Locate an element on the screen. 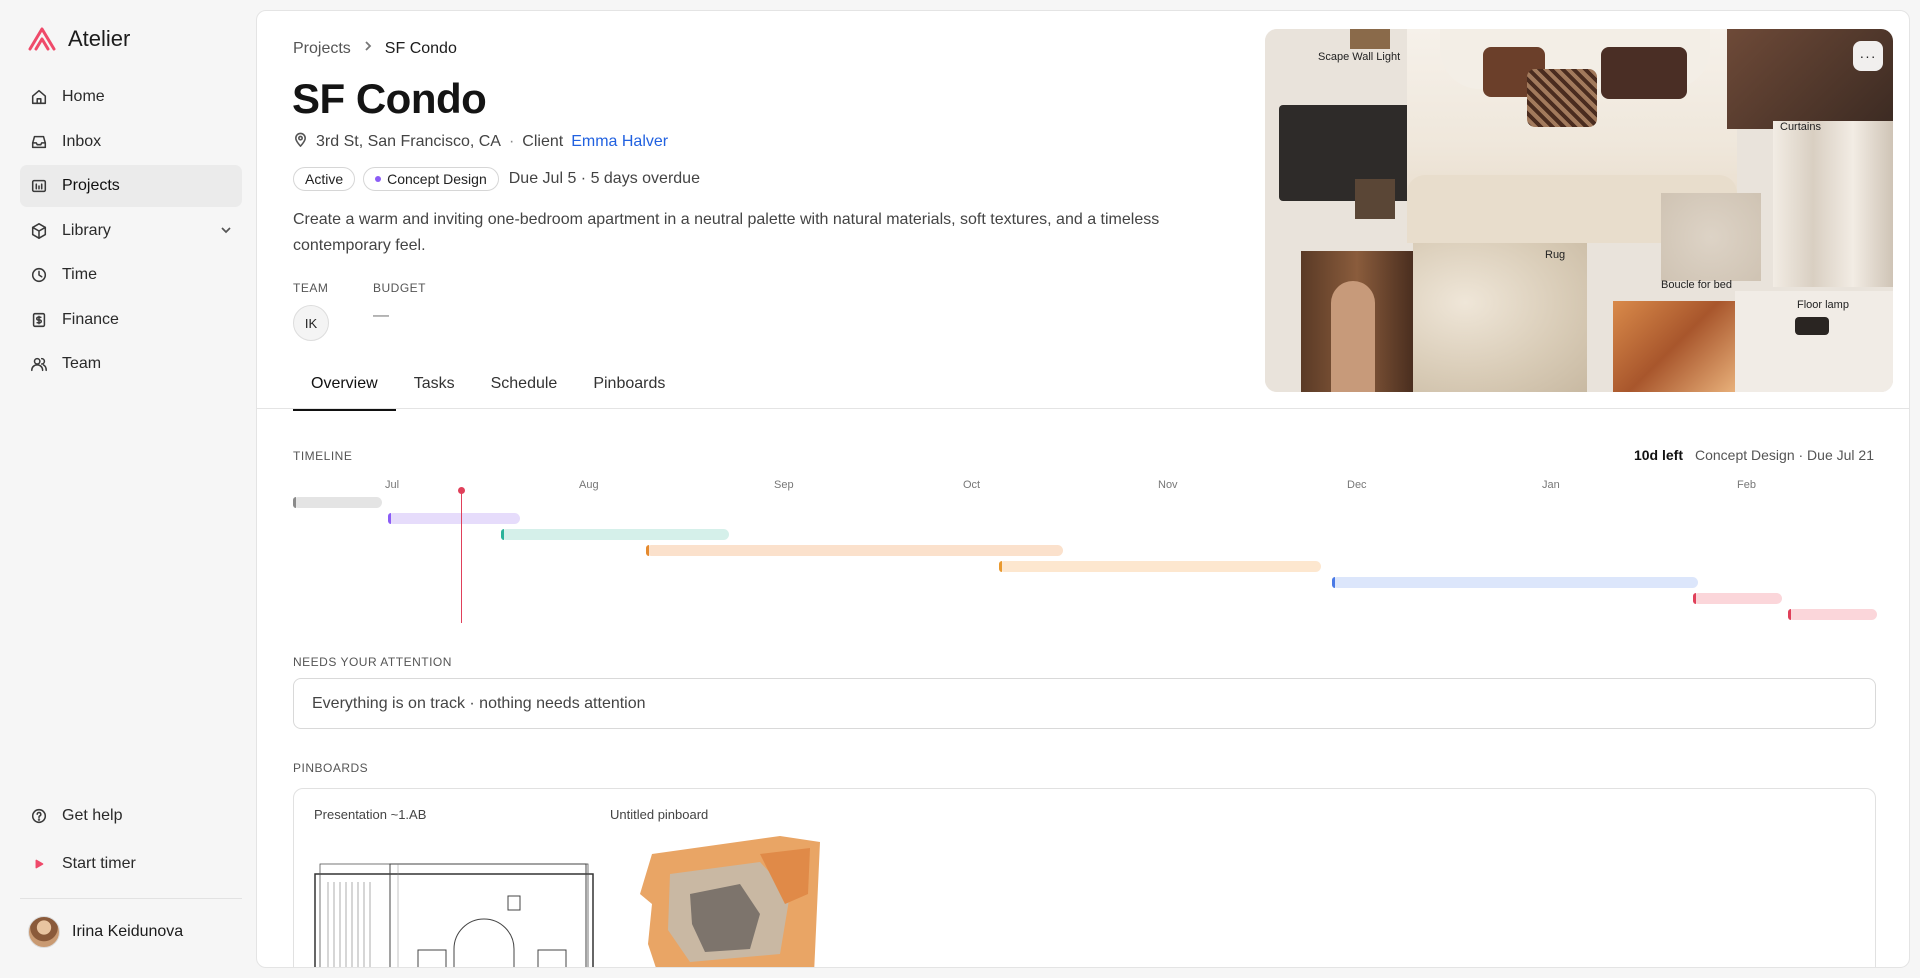 This screenshot has width=1920, height=978. pinboard-name: Presentation ~1.AB is located at coordinates (370, 814).